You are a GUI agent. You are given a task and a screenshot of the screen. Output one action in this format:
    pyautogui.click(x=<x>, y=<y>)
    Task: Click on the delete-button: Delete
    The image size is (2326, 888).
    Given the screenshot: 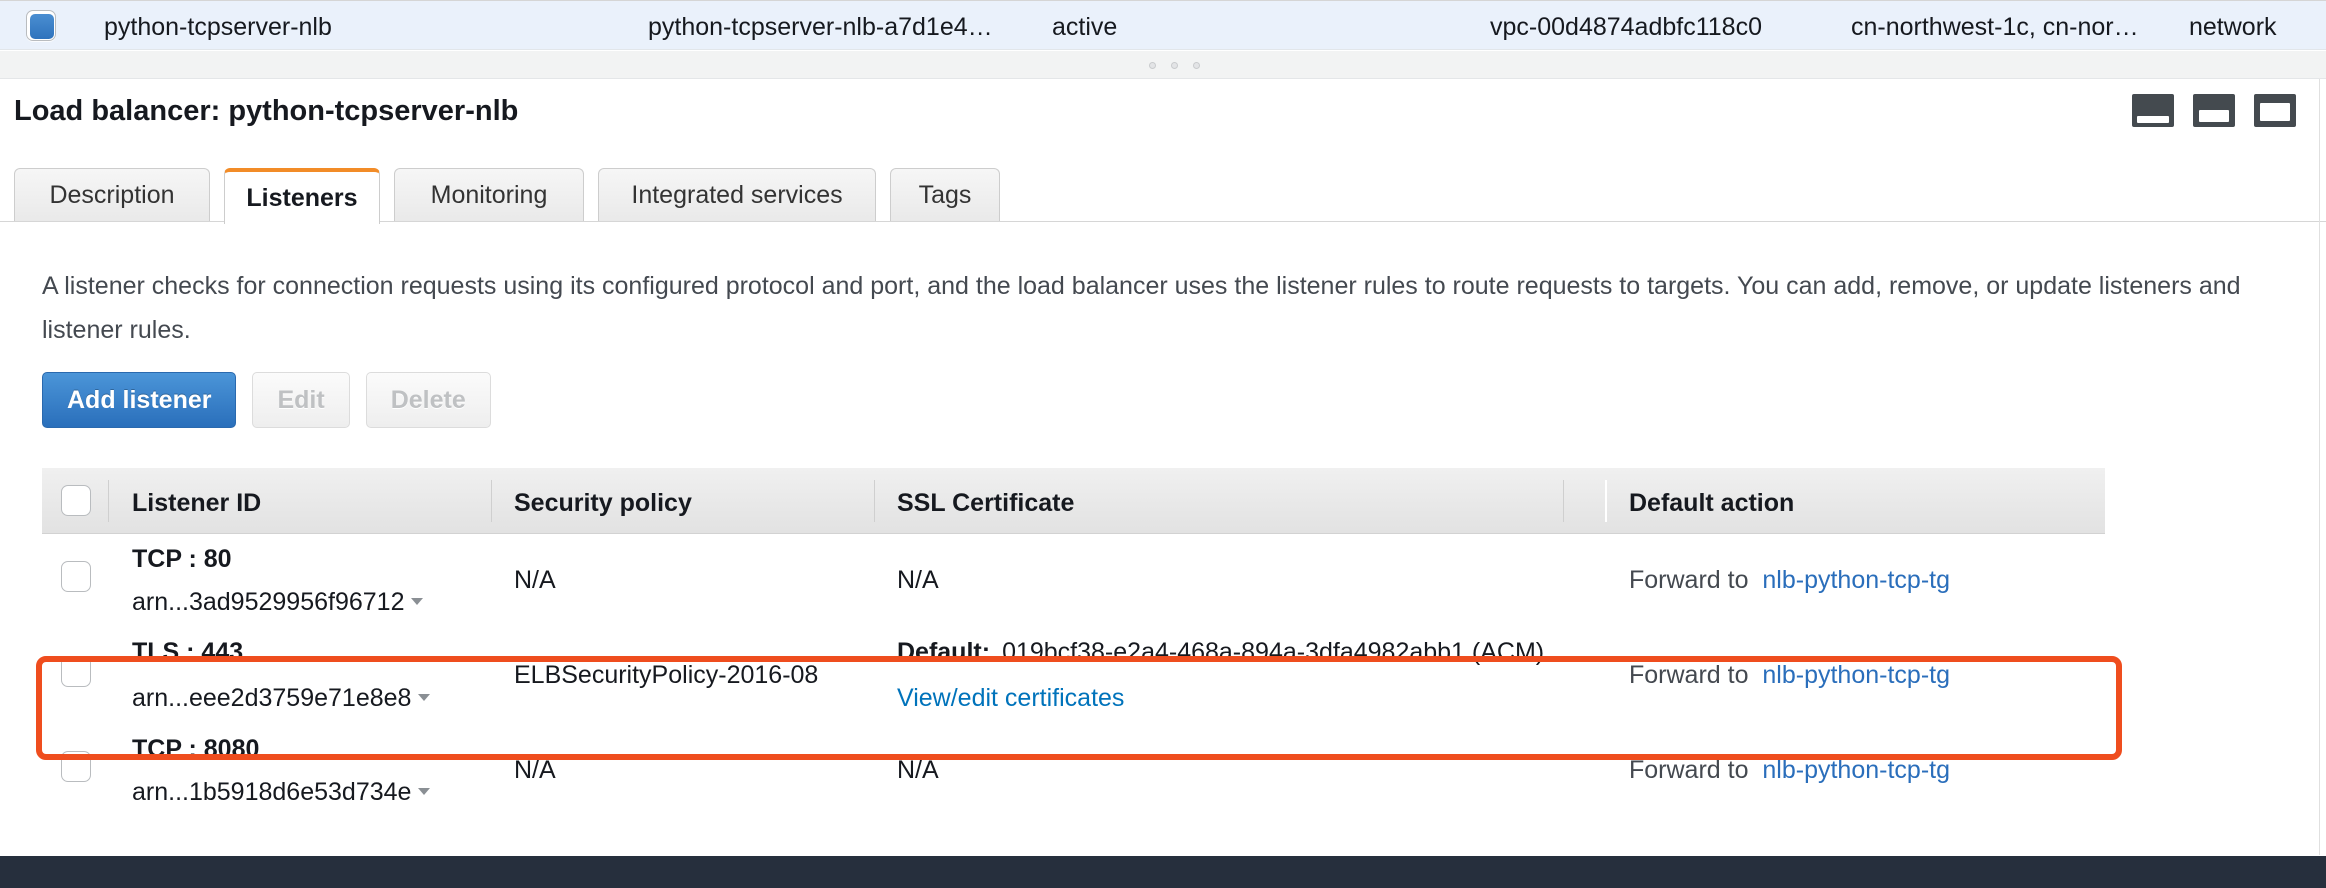 What is the action you would take?
    pyautogui.click(x=428, y=400)
    